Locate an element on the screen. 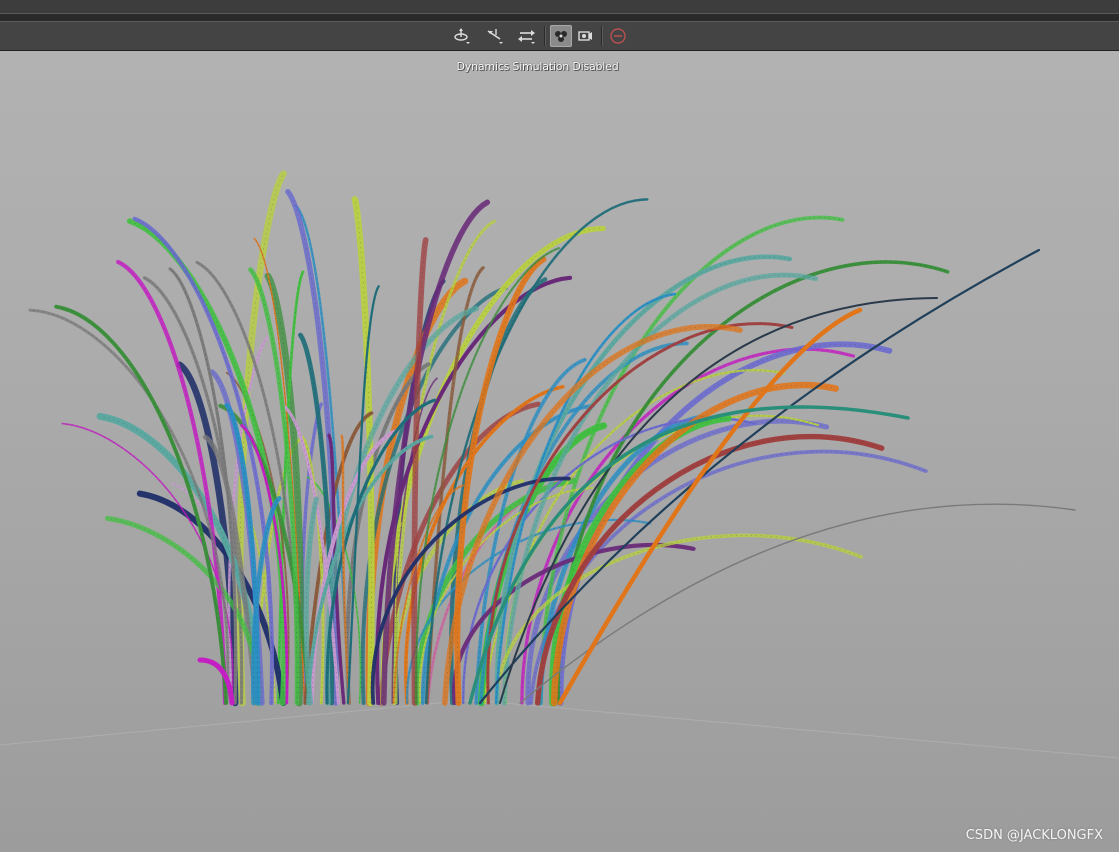  move-tool-button is located at coordinates (495, 36).